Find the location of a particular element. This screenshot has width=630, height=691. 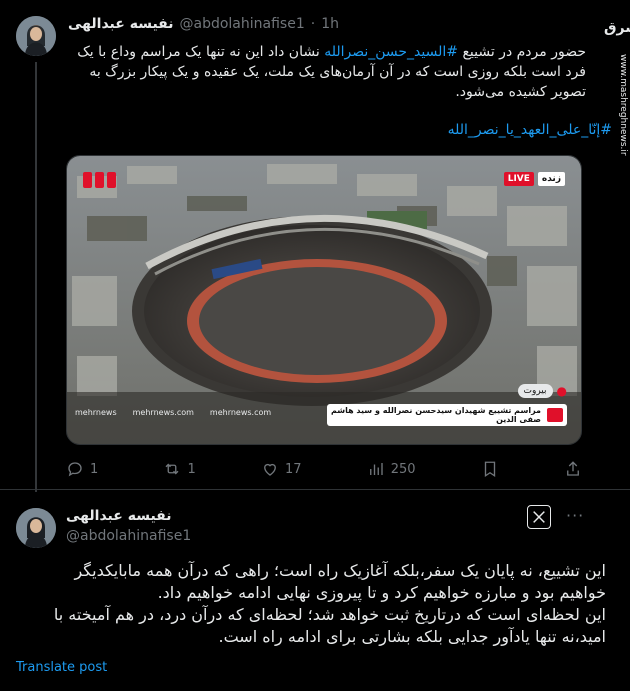

author-handle: @abdolahinafise1 is located at coordinates (242, 24).